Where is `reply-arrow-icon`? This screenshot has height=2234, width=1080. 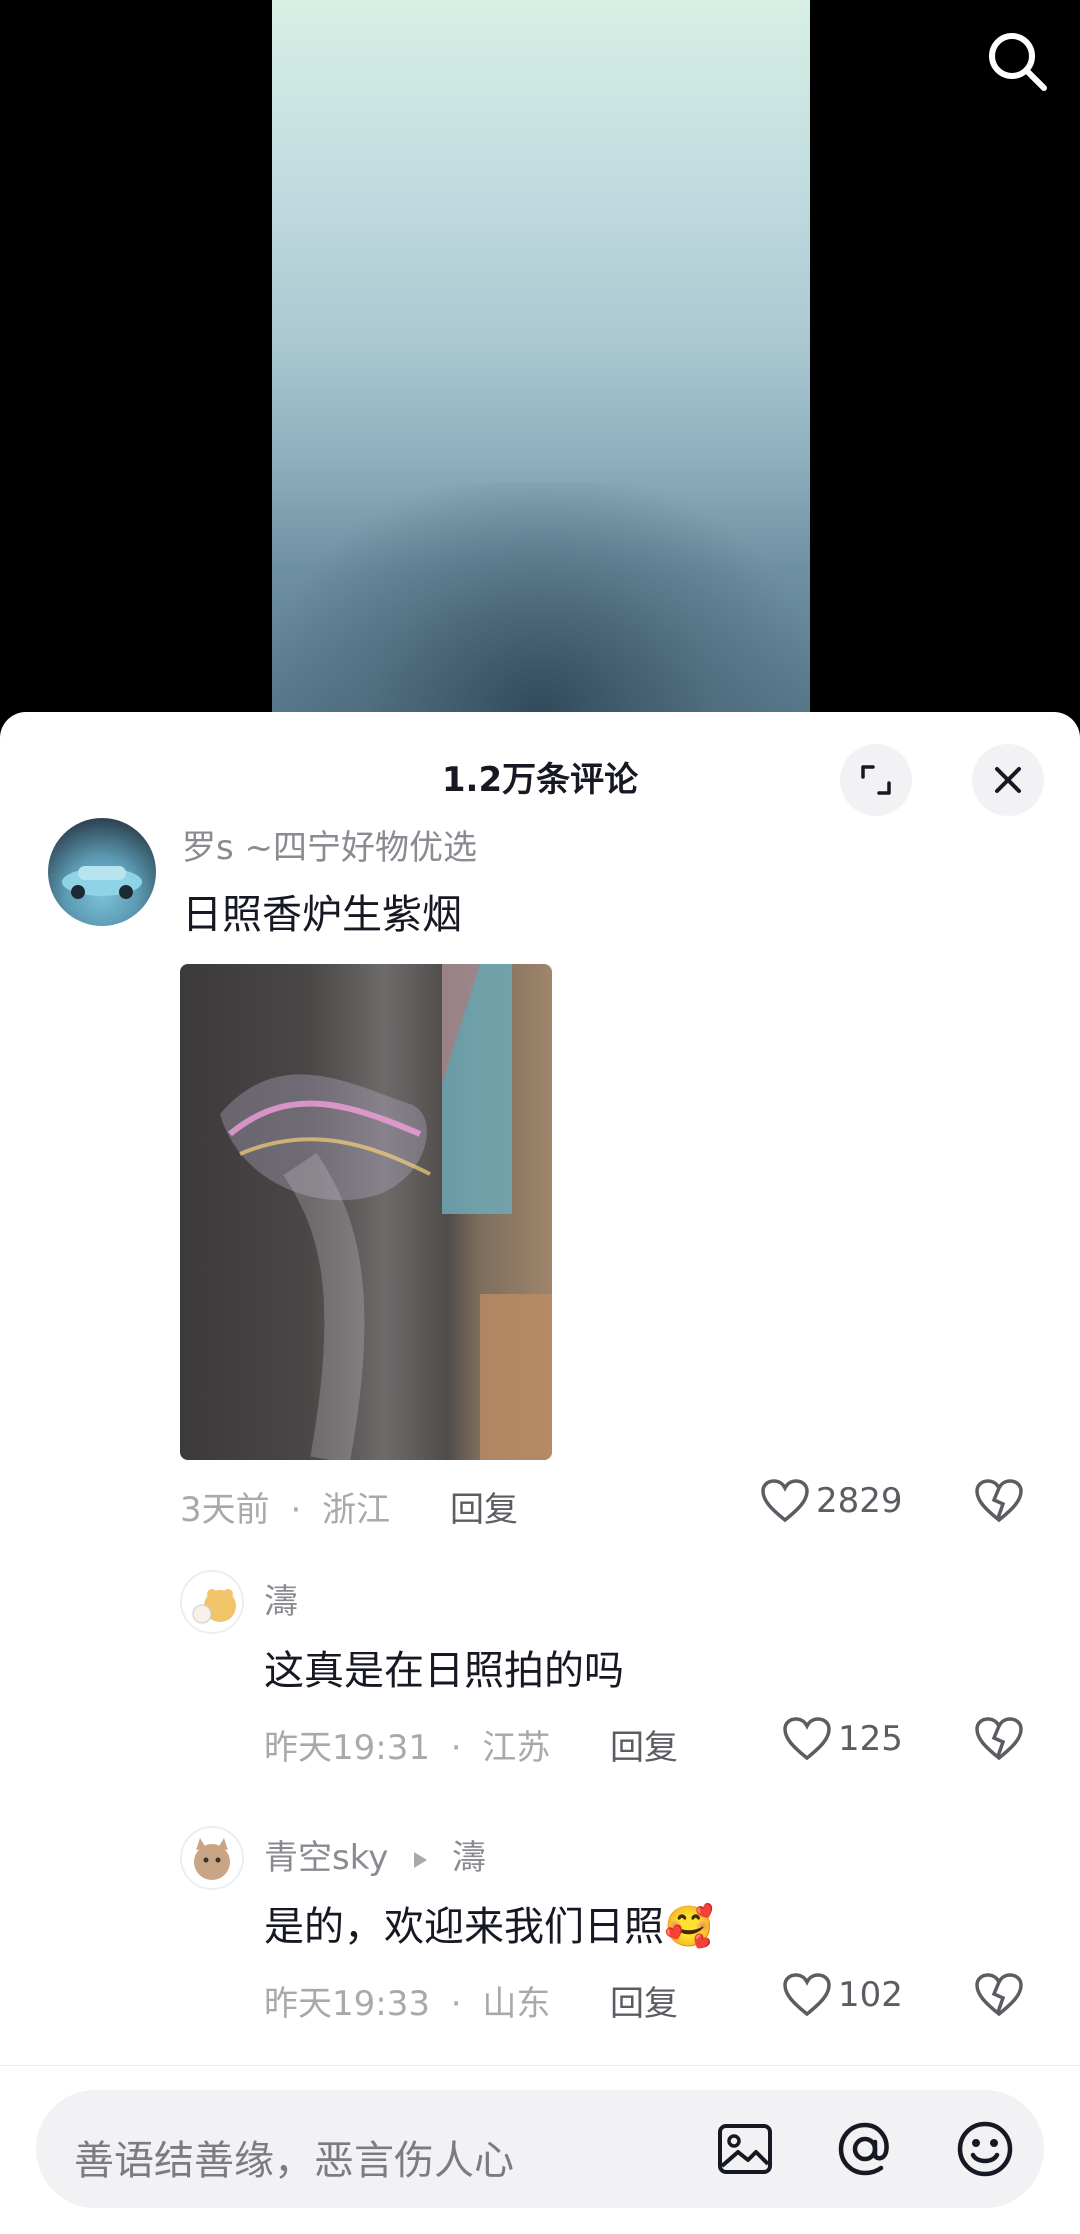
reply-arrow-icon is located at coordinates (421, 1859).